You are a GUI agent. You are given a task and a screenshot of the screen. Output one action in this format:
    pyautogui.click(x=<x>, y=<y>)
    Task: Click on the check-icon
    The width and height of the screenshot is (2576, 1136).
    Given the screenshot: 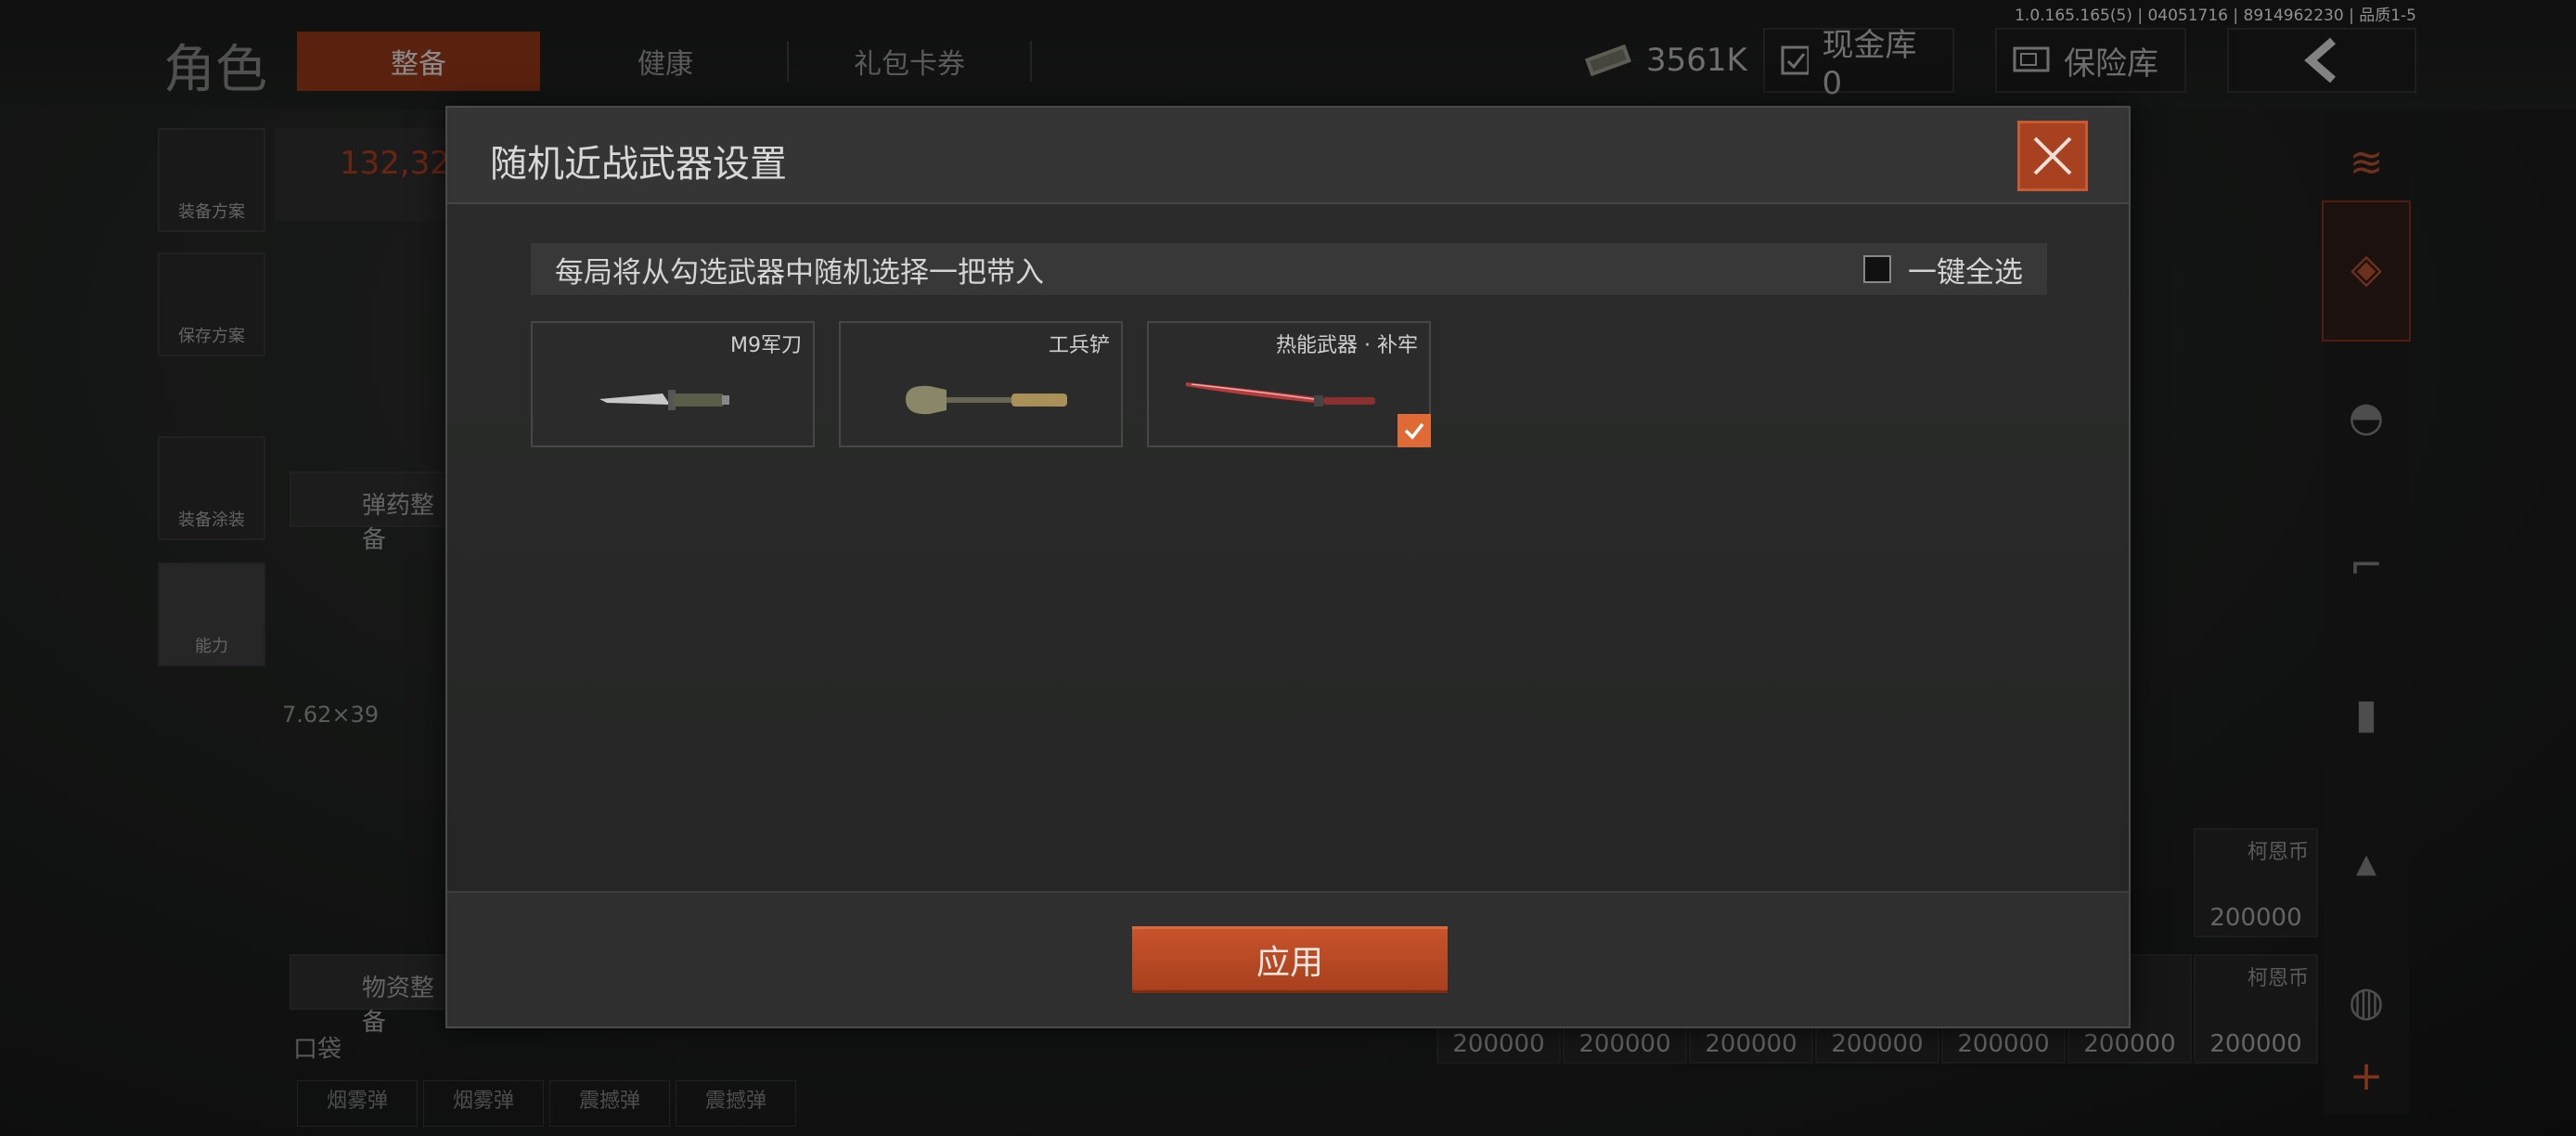 What is the action you would take?
    pyautogui.click(x=1414, y=431)
    